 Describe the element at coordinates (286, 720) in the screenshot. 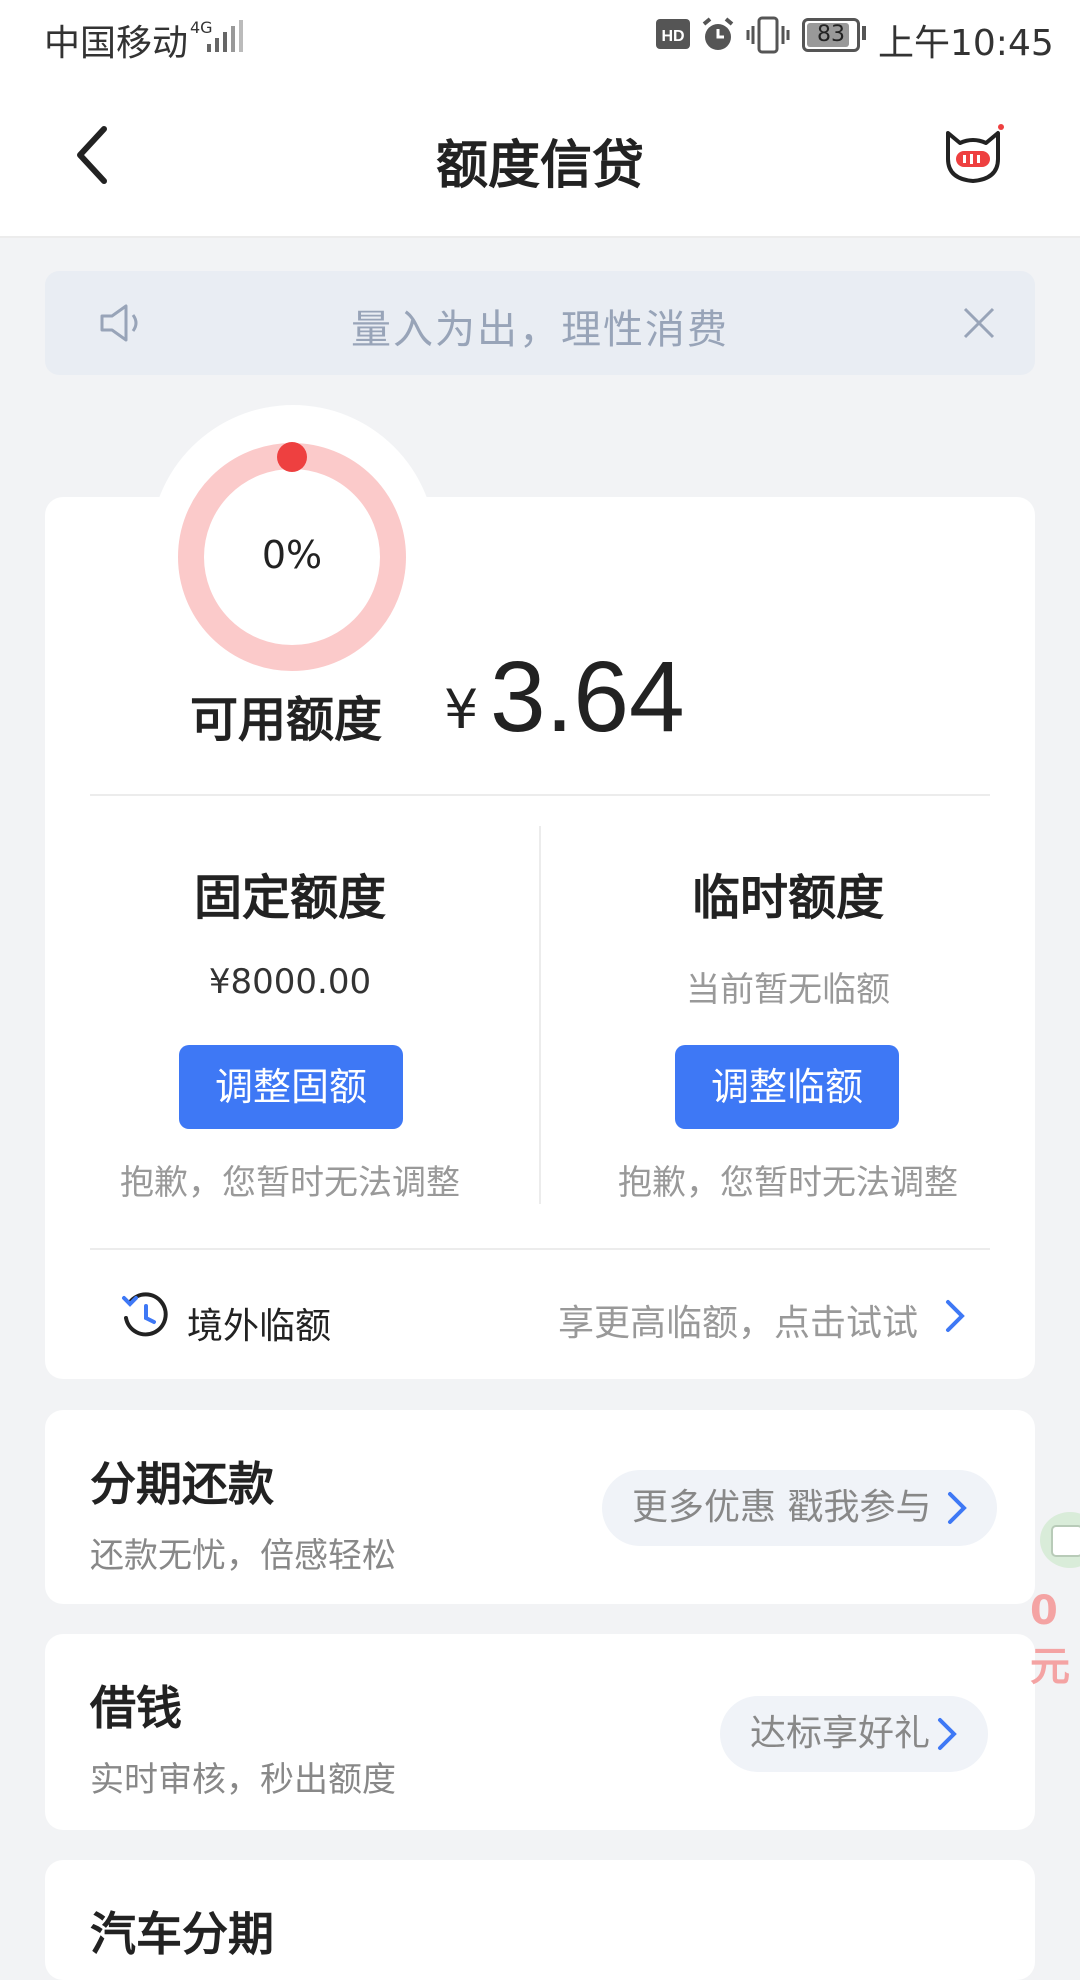

I see `available-credit-label: 可用额度` at that location.